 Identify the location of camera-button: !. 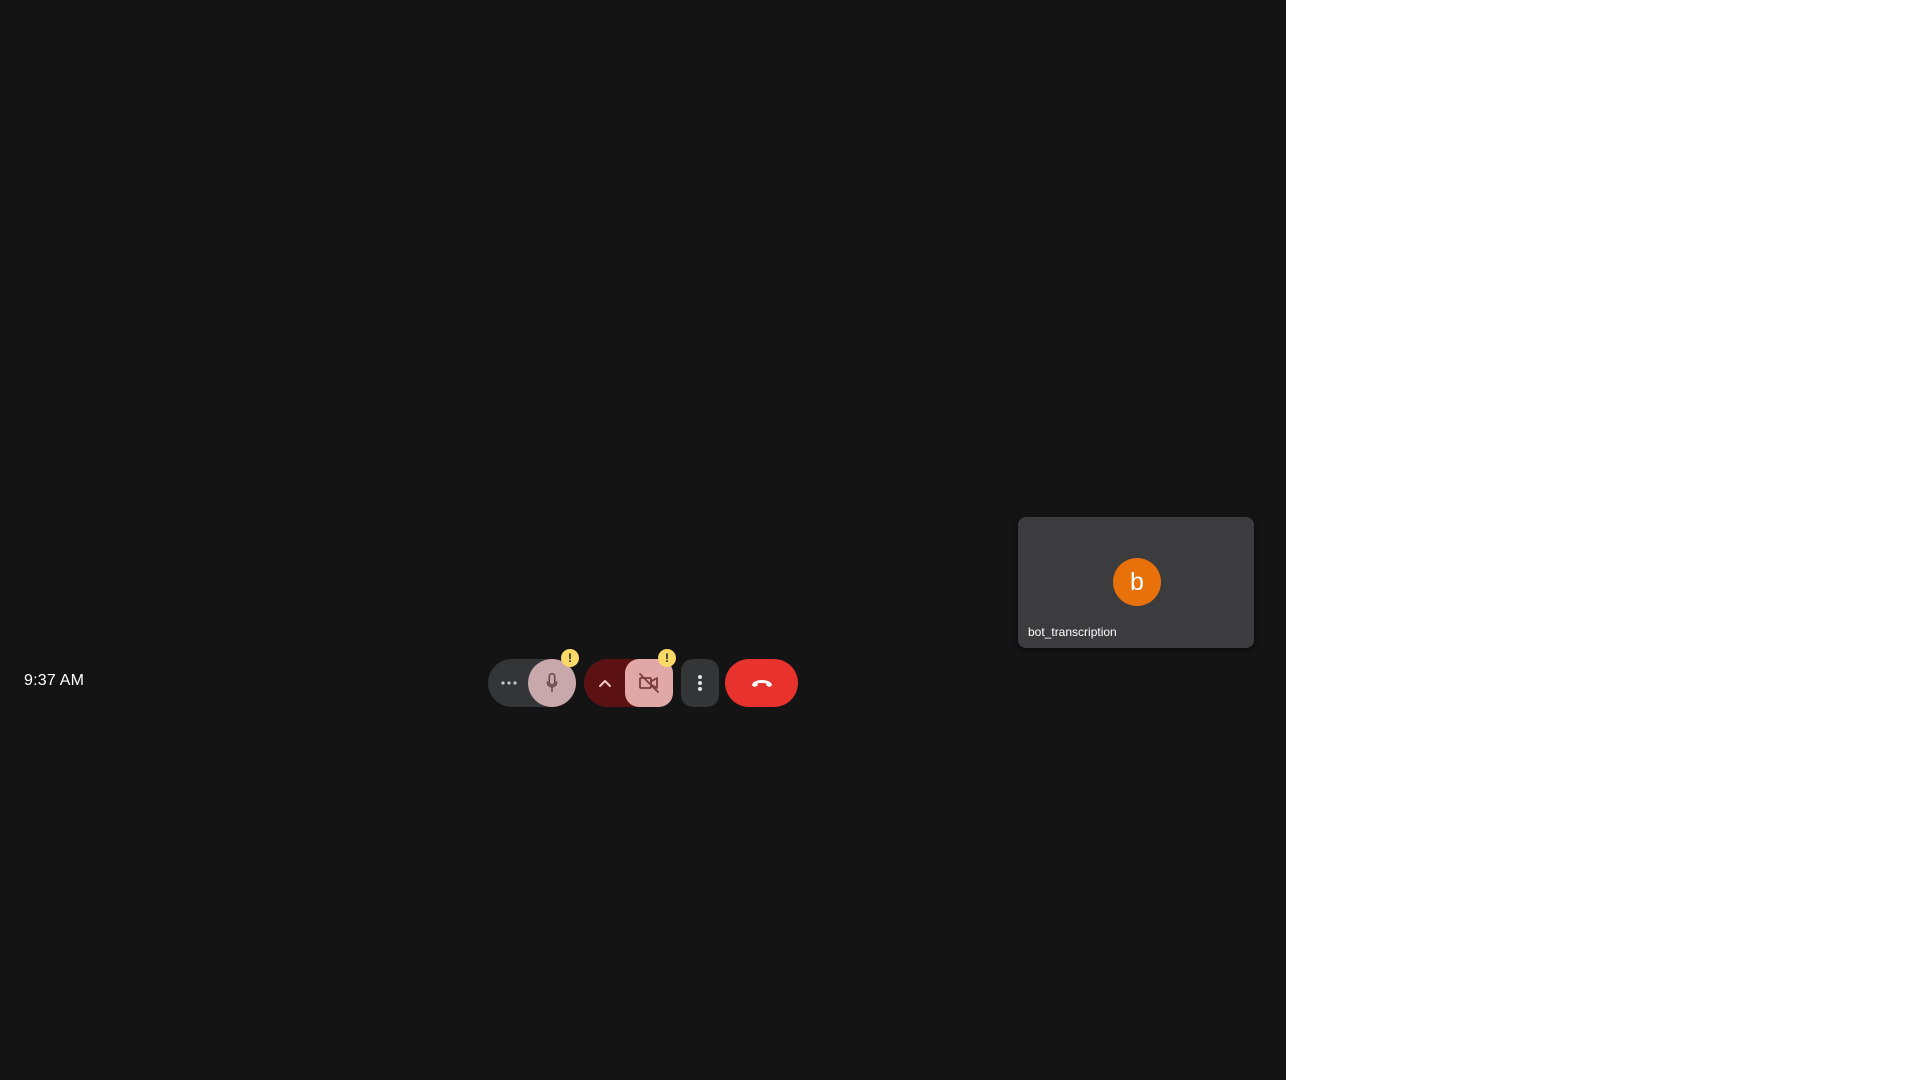
(650, 678).